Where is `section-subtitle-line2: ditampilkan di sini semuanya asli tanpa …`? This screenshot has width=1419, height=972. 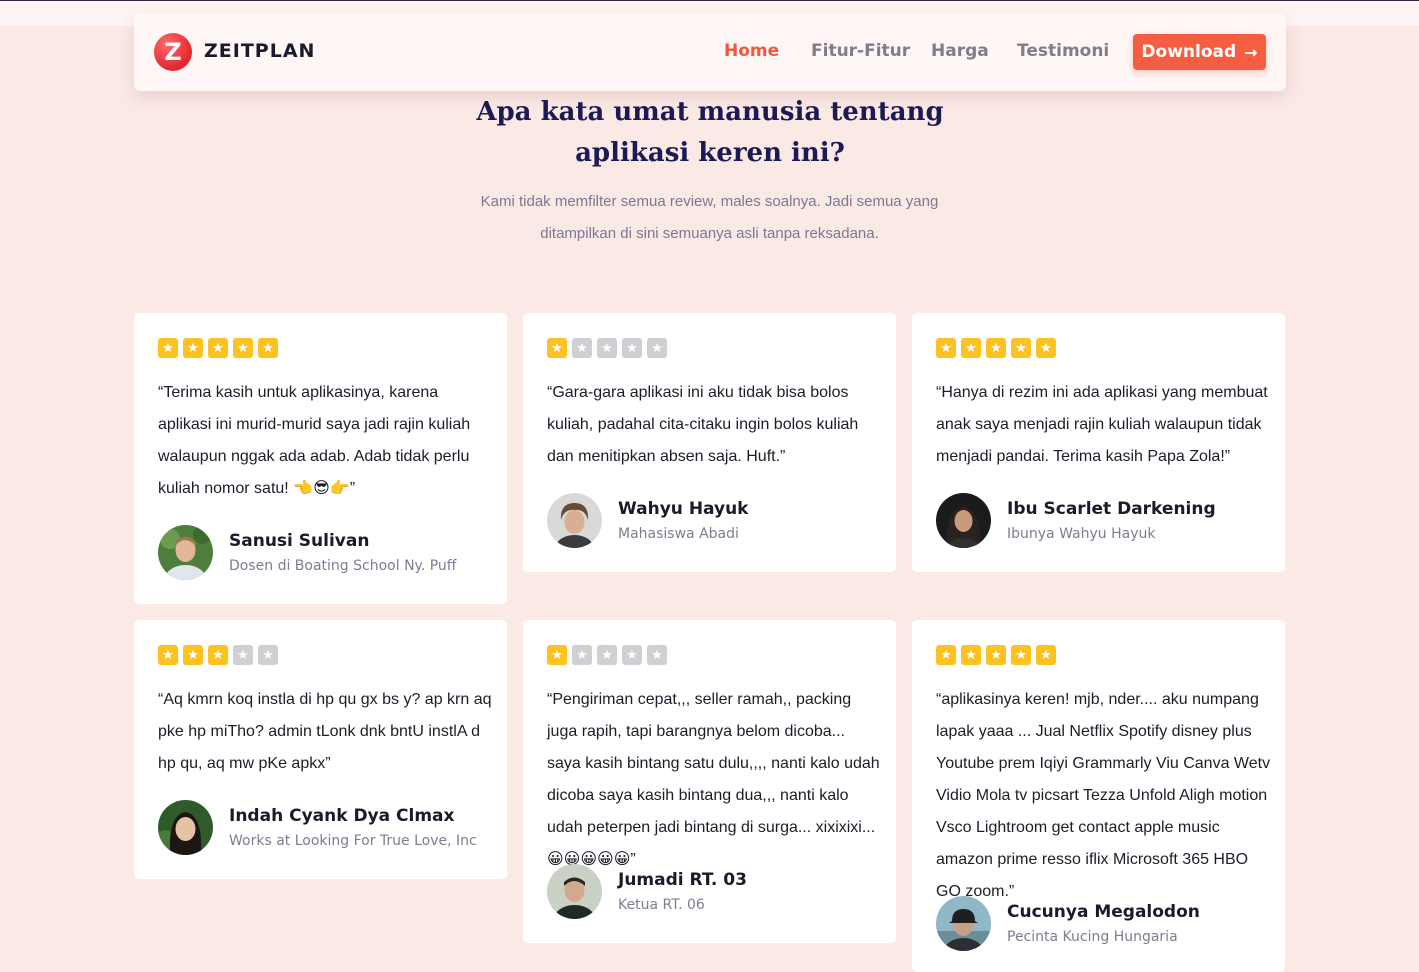
section-subtitle-line2: ditampilkan di sini semuanya asli tanpa … is located at coordinates (709, 233).